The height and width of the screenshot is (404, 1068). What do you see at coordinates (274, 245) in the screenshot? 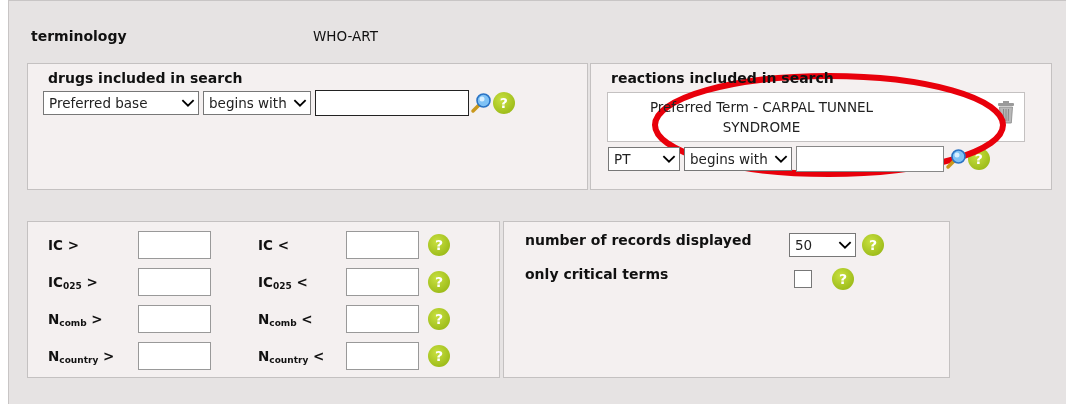
I see `threshold-label: IC <` at bounding box center [274, 245].